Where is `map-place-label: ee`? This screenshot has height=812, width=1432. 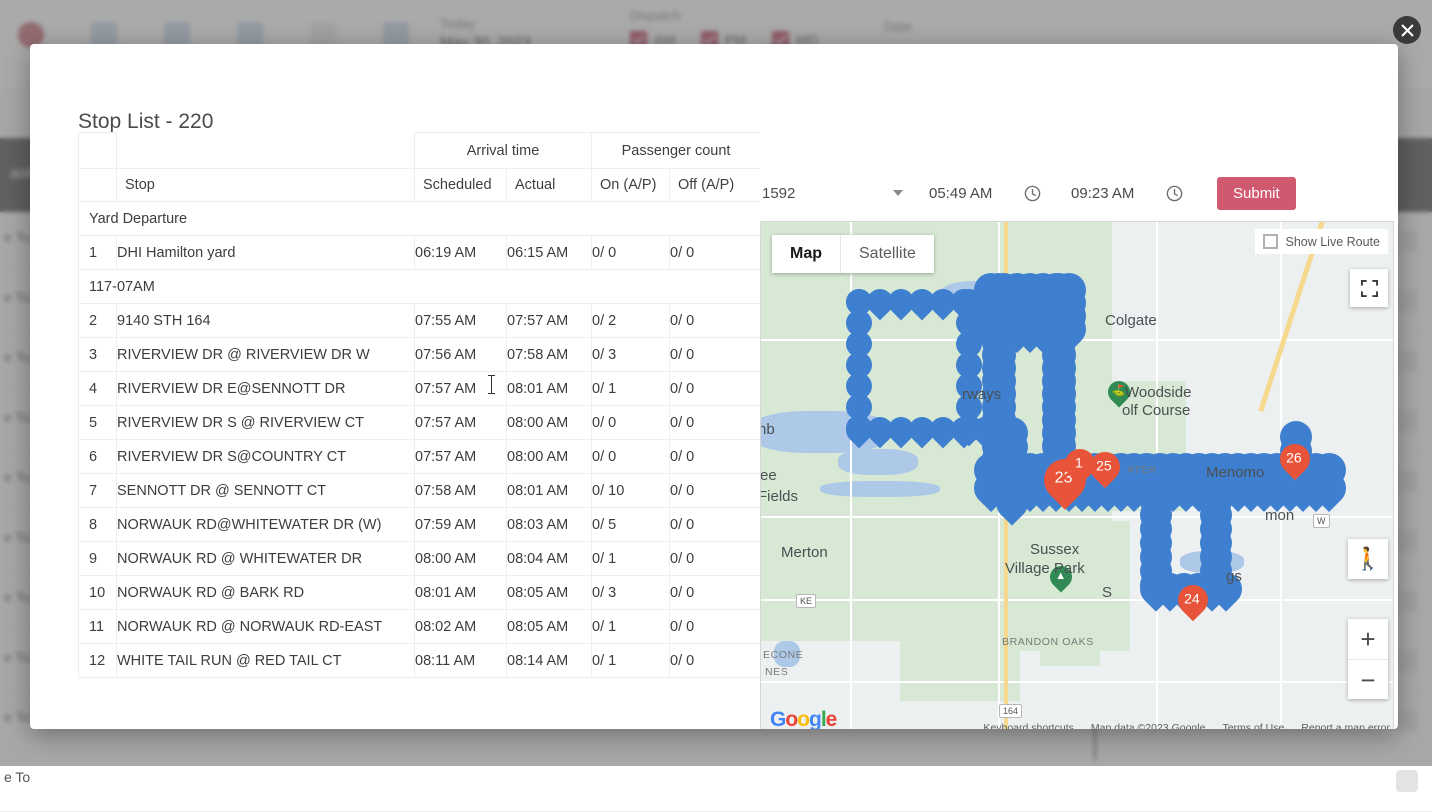
map-place-label: ee is located at coordinates (768, 475).